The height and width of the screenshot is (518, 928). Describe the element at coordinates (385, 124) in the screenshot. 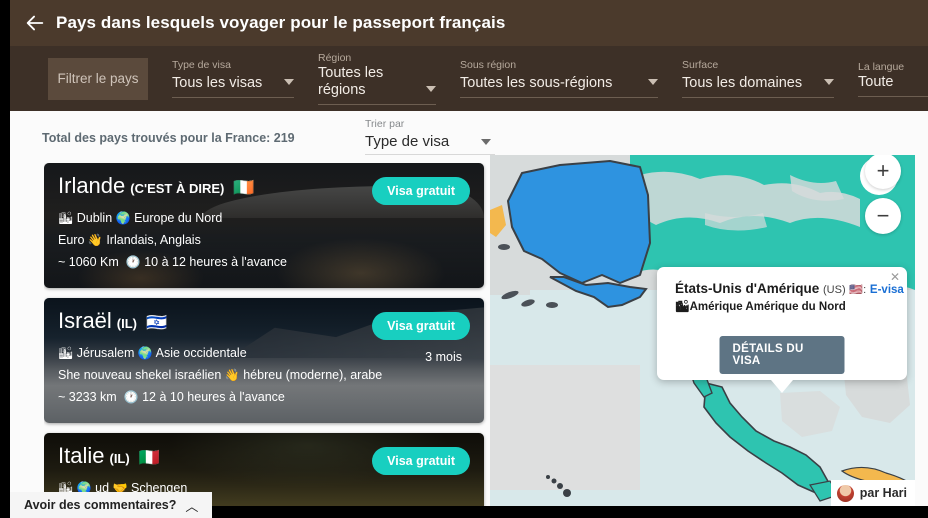

I see `sort-by-label: Trier par` at that location.